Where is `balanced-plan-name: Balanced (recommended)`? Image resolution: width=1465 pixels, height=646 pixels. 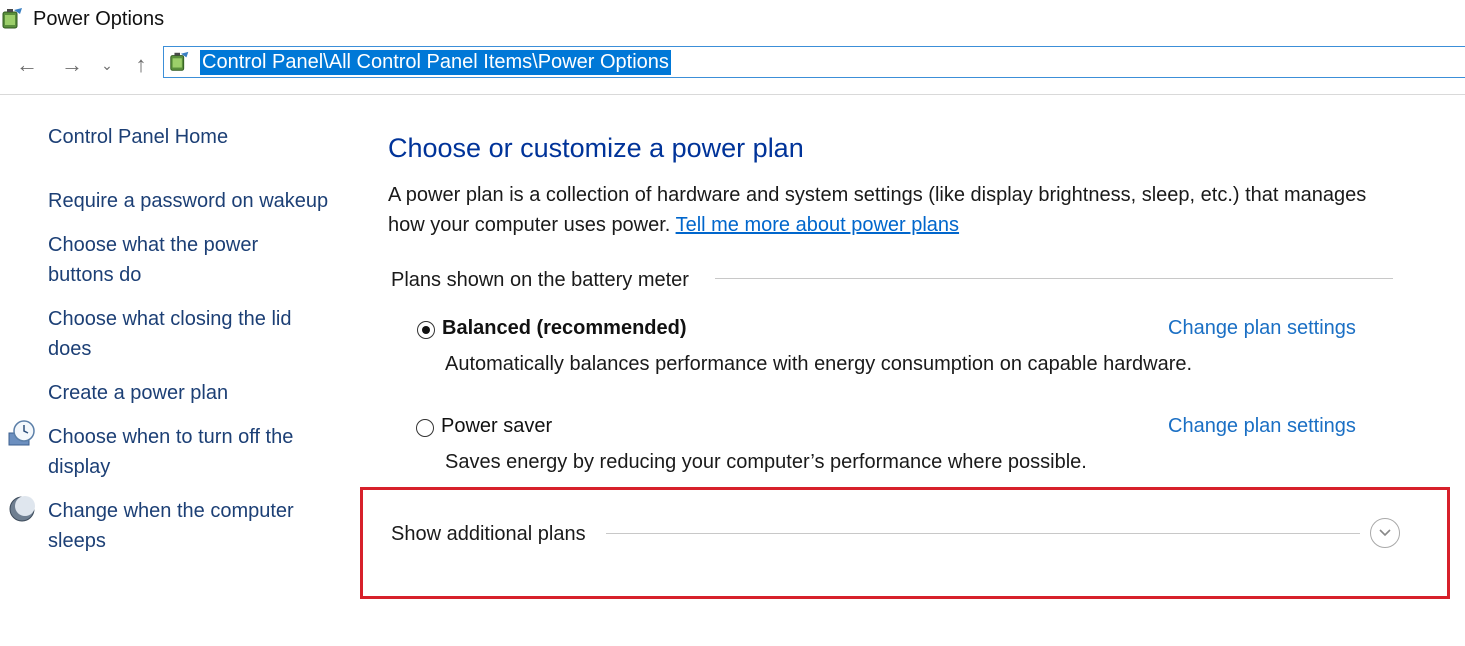 balanced-plan-name: Balanced (recommended) is located at coordinates (564, 328).